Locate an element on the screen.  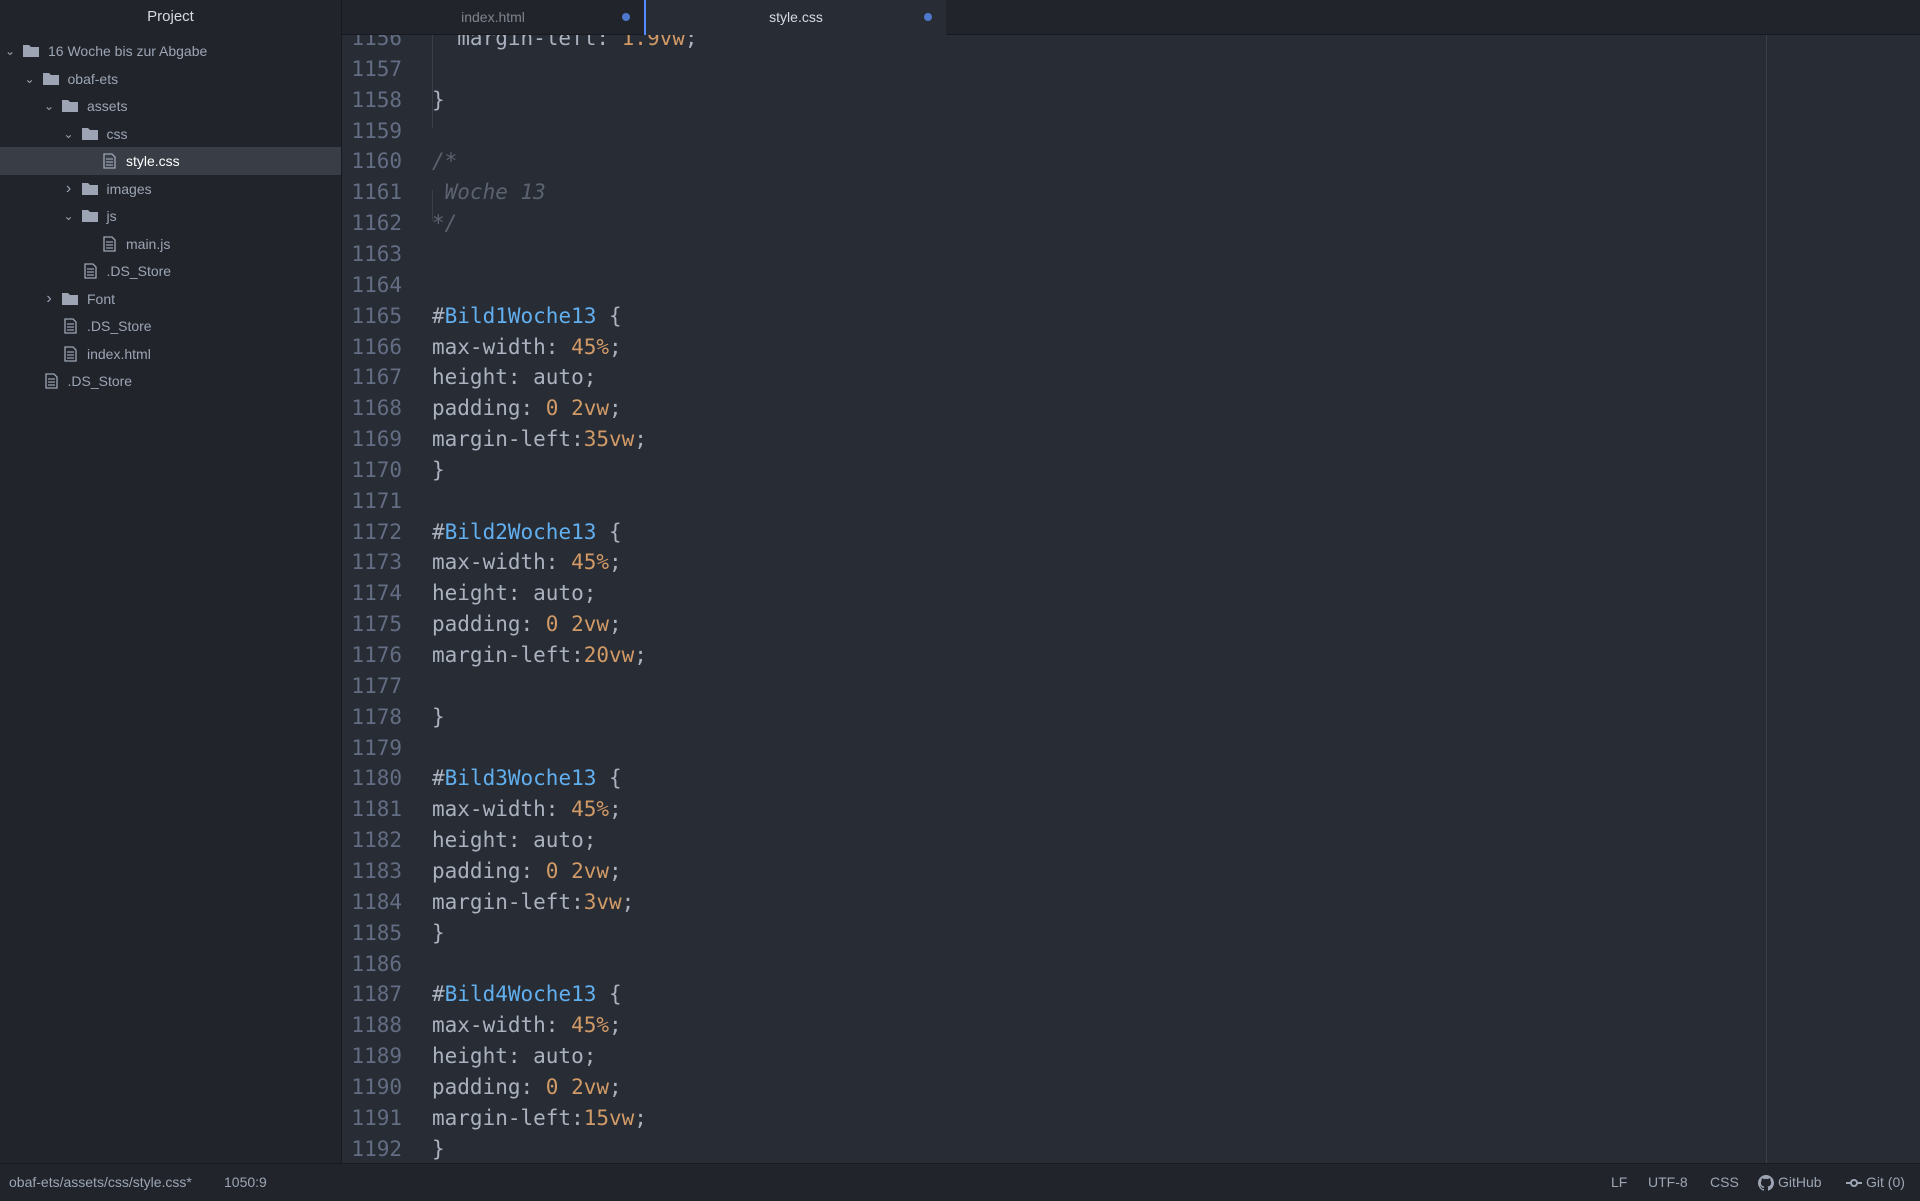
status-github: GitHub is located at coordinates (1790, 1182).